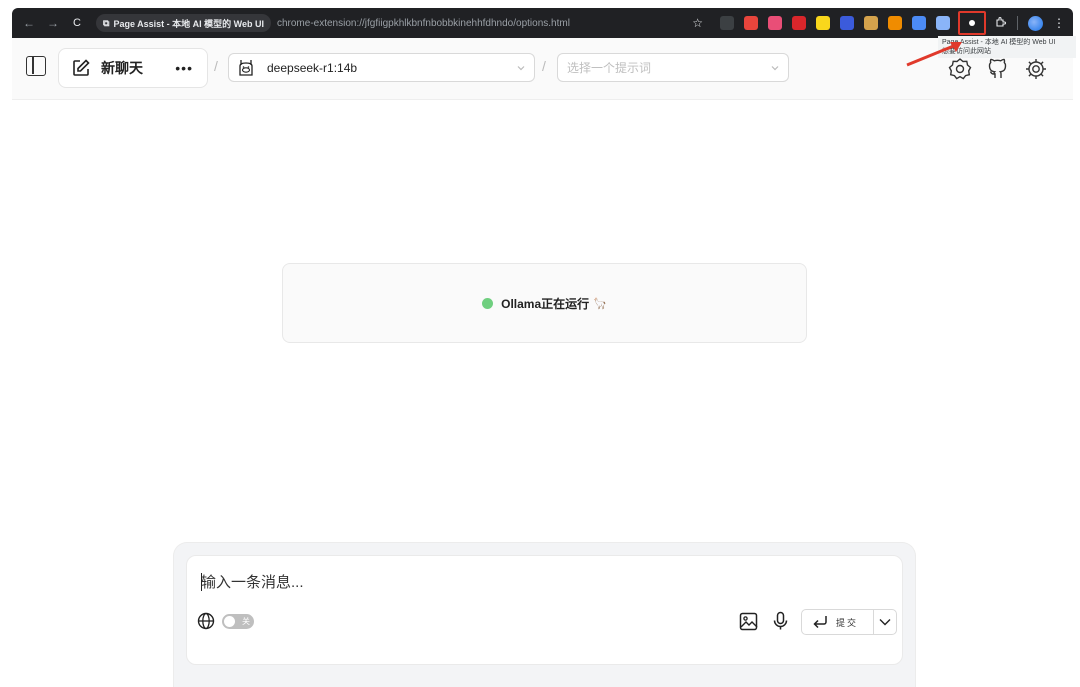  Describe the element at coordinates (544, 610) in the screenshot. I see `composer-box: 关 提交` at that location.